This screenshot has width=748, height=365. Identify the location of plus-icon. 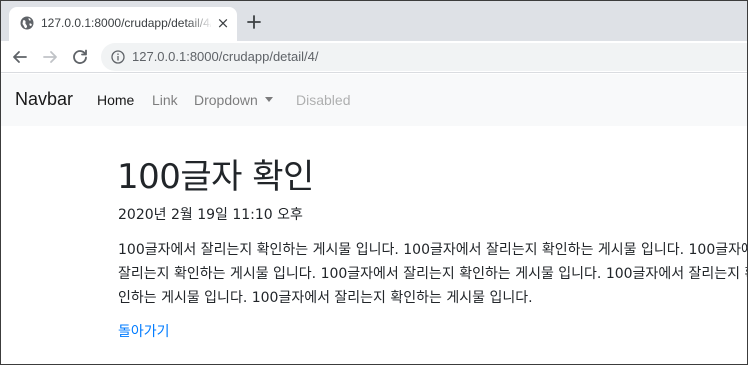
(254, 22).